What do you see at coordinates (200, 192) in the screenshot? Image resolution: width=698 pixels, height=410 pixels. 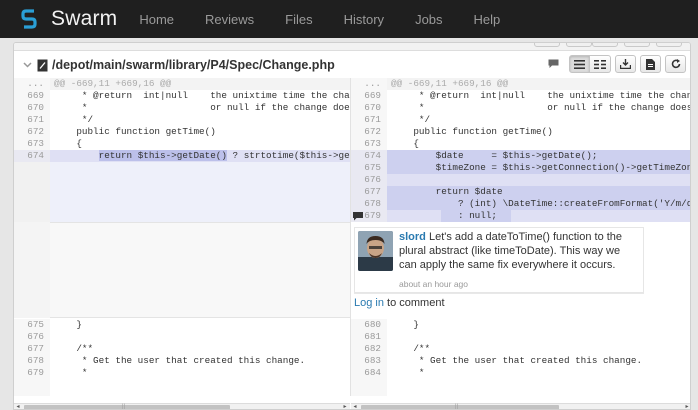 I see `diff-filler` at bounding box center [200, 192].